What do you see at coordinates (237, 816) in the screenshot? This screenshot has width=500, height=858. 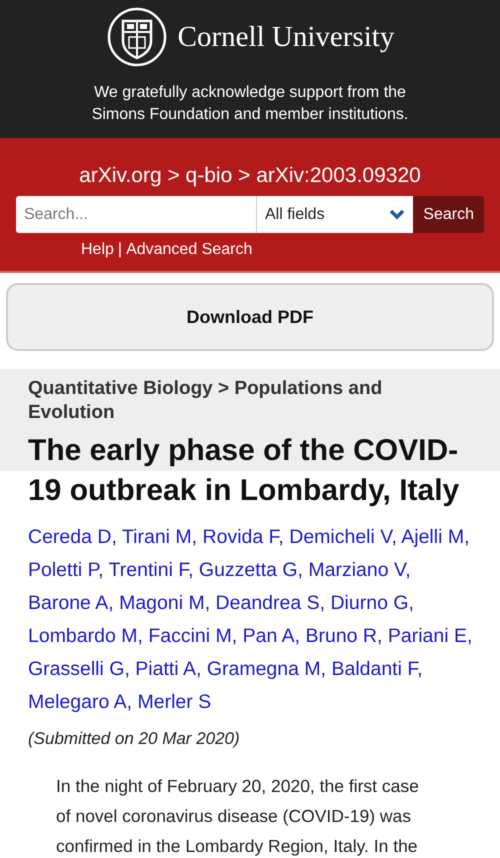 I see `abstract-text: In the night of February 20, 2020, the first case of novel coronavirus disease (COVID-19) was confirmed in the Lombardy Region, Italy. In the` at bounding box center [237, 816].